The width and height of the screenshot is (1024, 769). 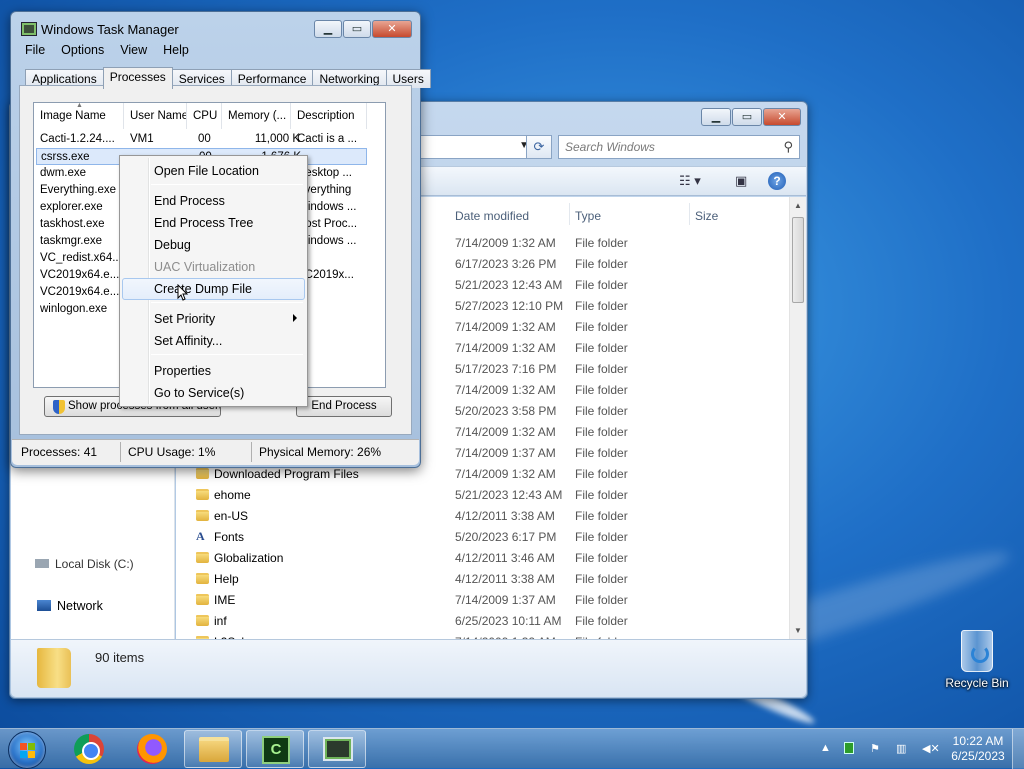 What do you see at coordinates (482, 635) in the screenshot?
I see `file-row: L2Schemas7/14/2009 1:32 AMFile folder` at bounding box center [482, 635].